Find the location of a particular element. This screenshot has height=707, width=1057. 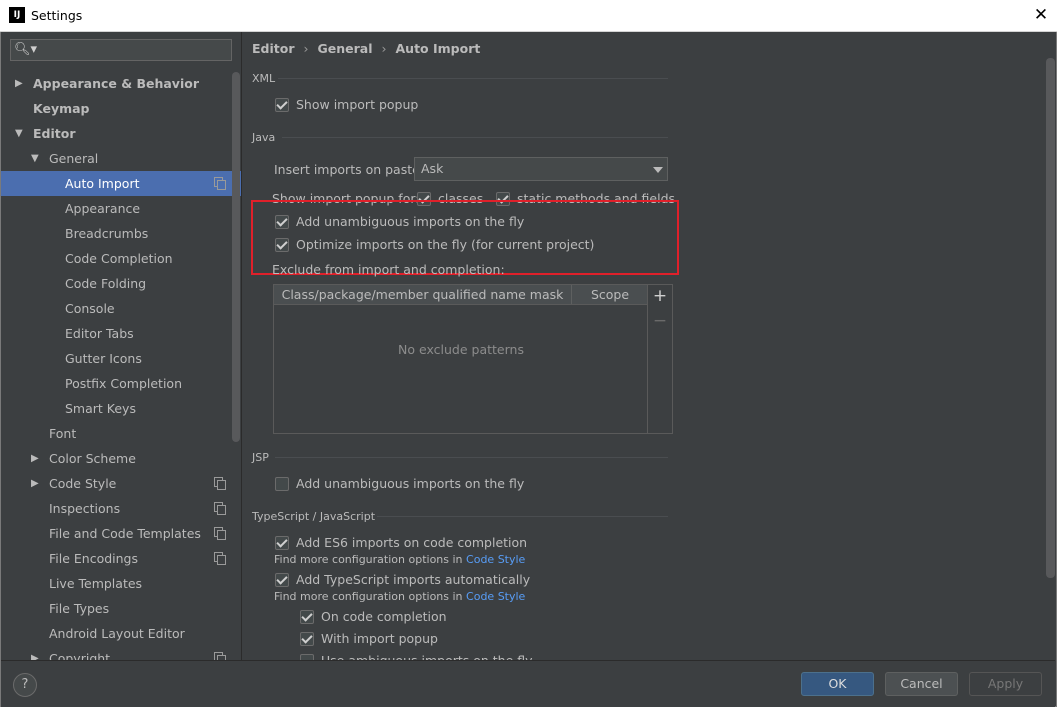

toolbar-divider is located at coordinates (647, 359).